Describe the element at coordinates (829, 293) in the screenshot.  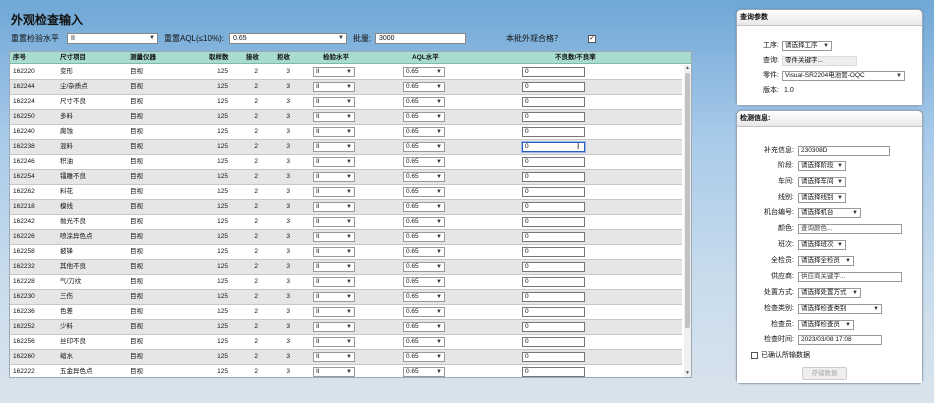
I see `disposal-select: 请选择处置方式 ▼` at that location.